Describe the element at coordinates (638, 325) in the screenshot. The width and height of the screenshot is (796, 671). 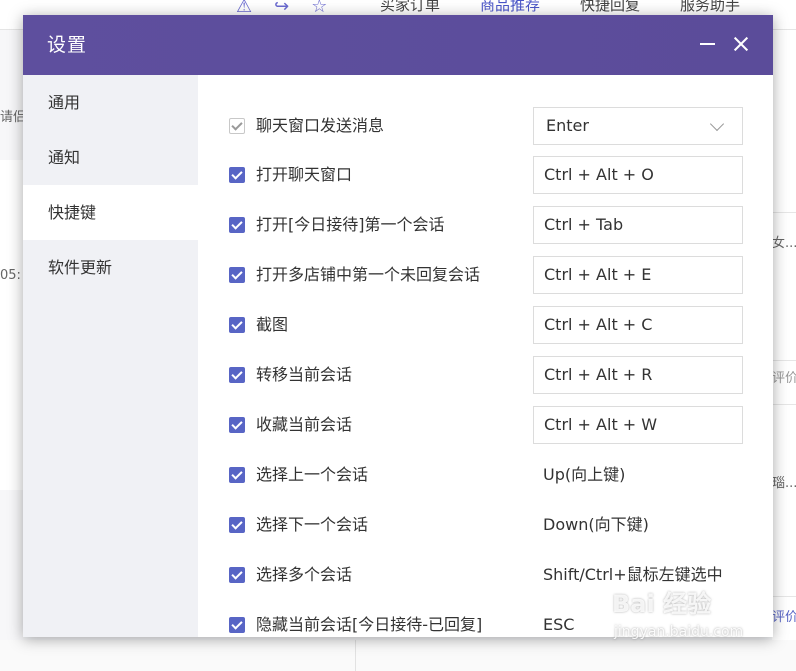
I see `shortcut-key-input: Ctrl + Alt + C` at that location.